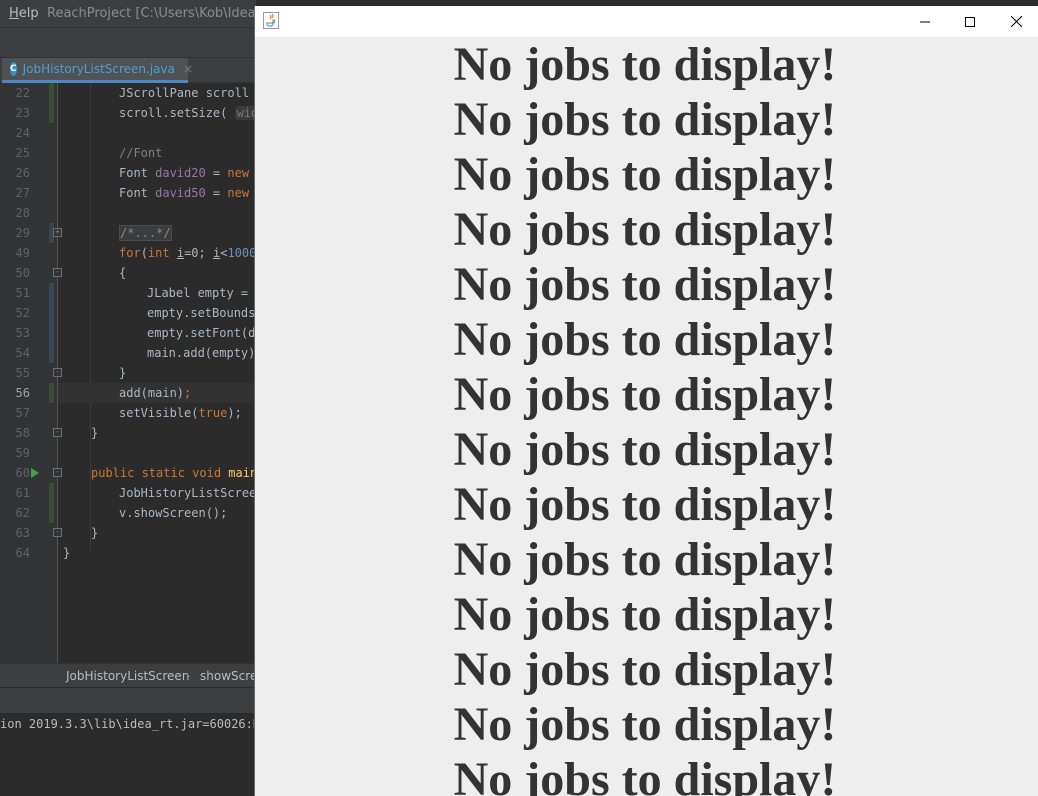 This screenshot has width=1038, height=796. What do you see at coordinates (22, 173) in the screenshot?
I see `line-number: 26` at bounding box center [22, 173].